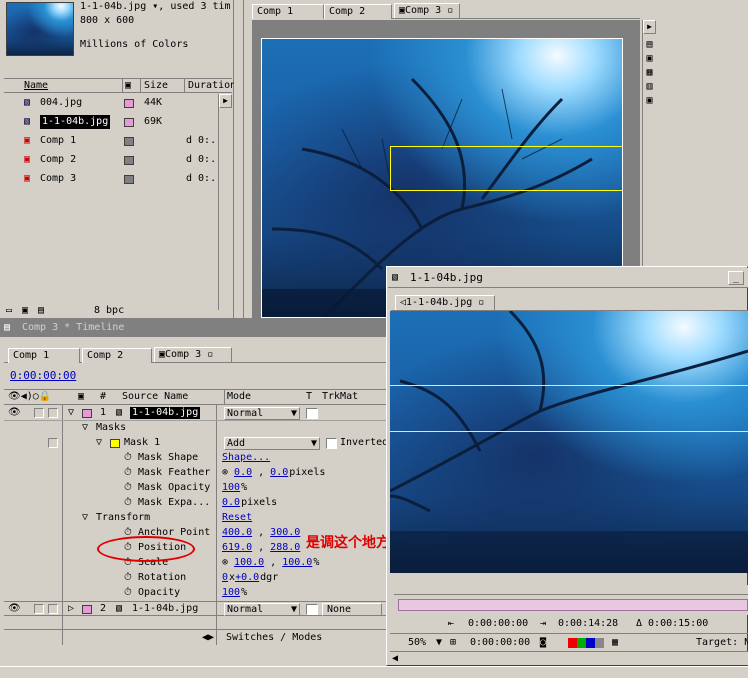 This screenshot has width=748, height=678. I want to click on timeline-tab-3: ▣Comp 3 ▫, so click(193, 354).